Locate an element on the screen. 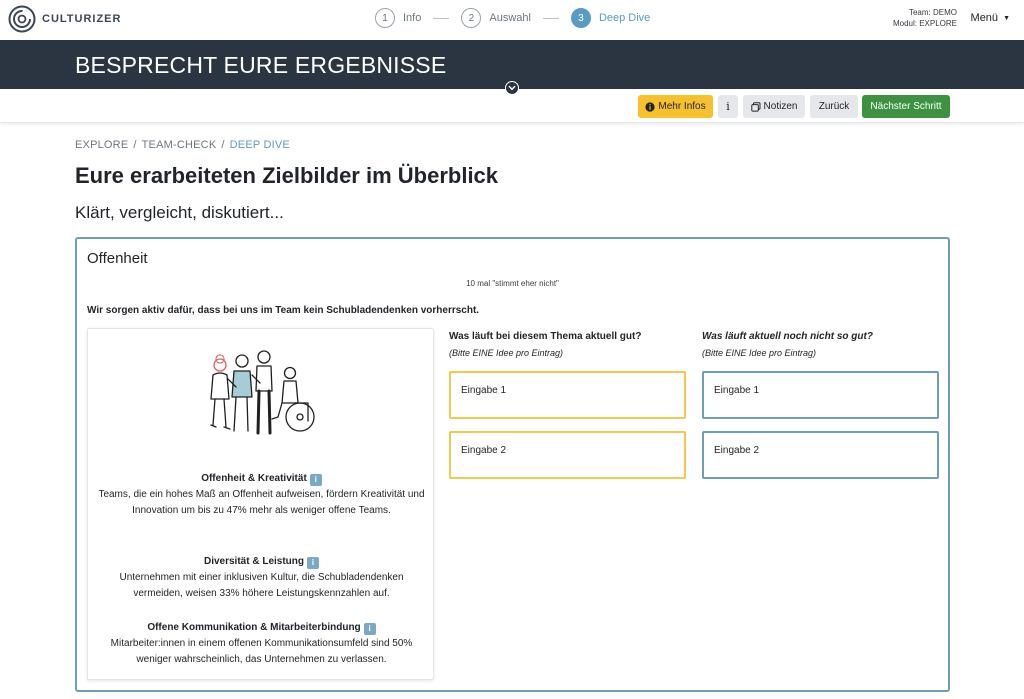  good-entry-2: Eingabe 2 is located at coordinates (567, 455).